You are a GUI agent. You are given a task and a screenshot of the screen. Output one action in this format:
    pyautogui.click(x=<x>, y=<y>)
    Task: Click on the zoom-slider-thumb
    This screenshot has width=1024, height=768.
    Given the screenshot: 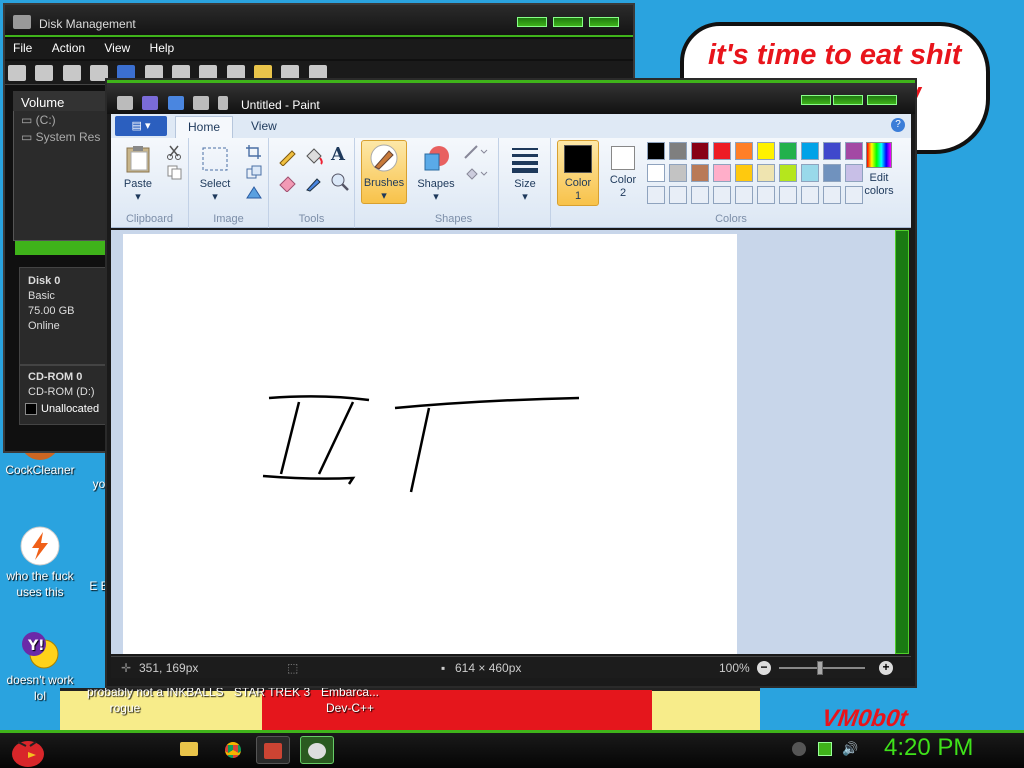 What is the action you would take?
    pyautogui.click(x=820, y=668)
    